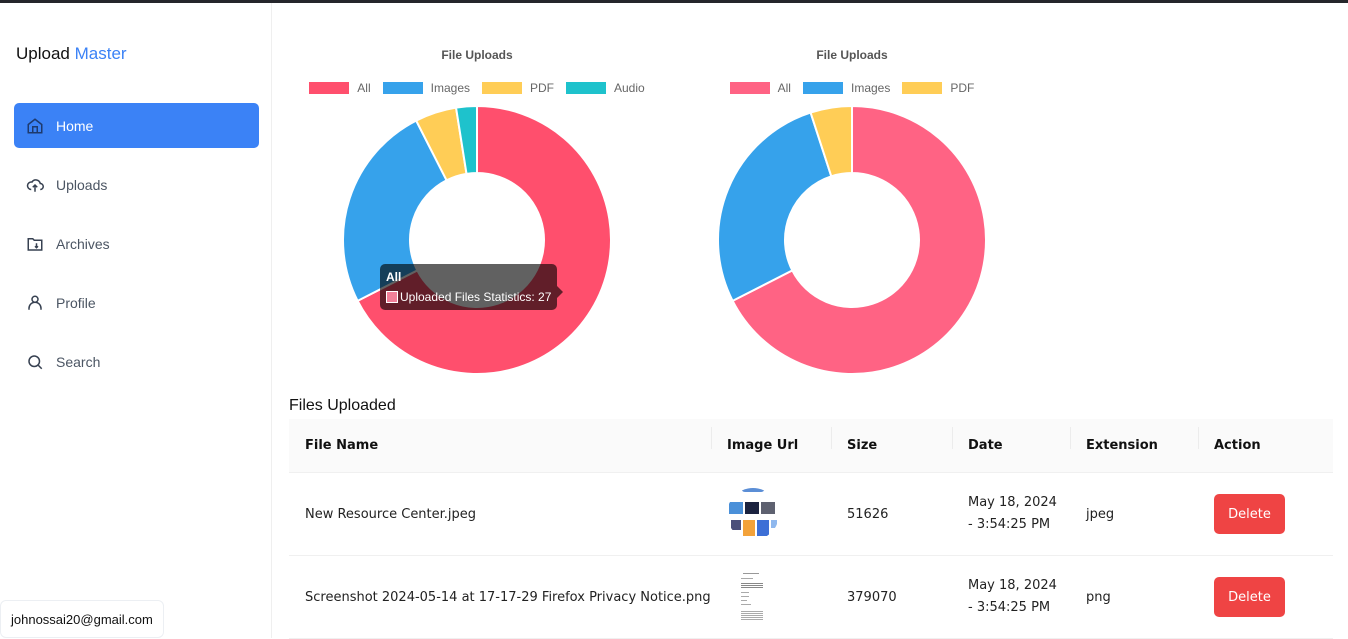 This screenshot has width=1348, height=639. Describe the element at coordinates (392, 297) in the screenshot. I see `tooltip-swatch` at that location.